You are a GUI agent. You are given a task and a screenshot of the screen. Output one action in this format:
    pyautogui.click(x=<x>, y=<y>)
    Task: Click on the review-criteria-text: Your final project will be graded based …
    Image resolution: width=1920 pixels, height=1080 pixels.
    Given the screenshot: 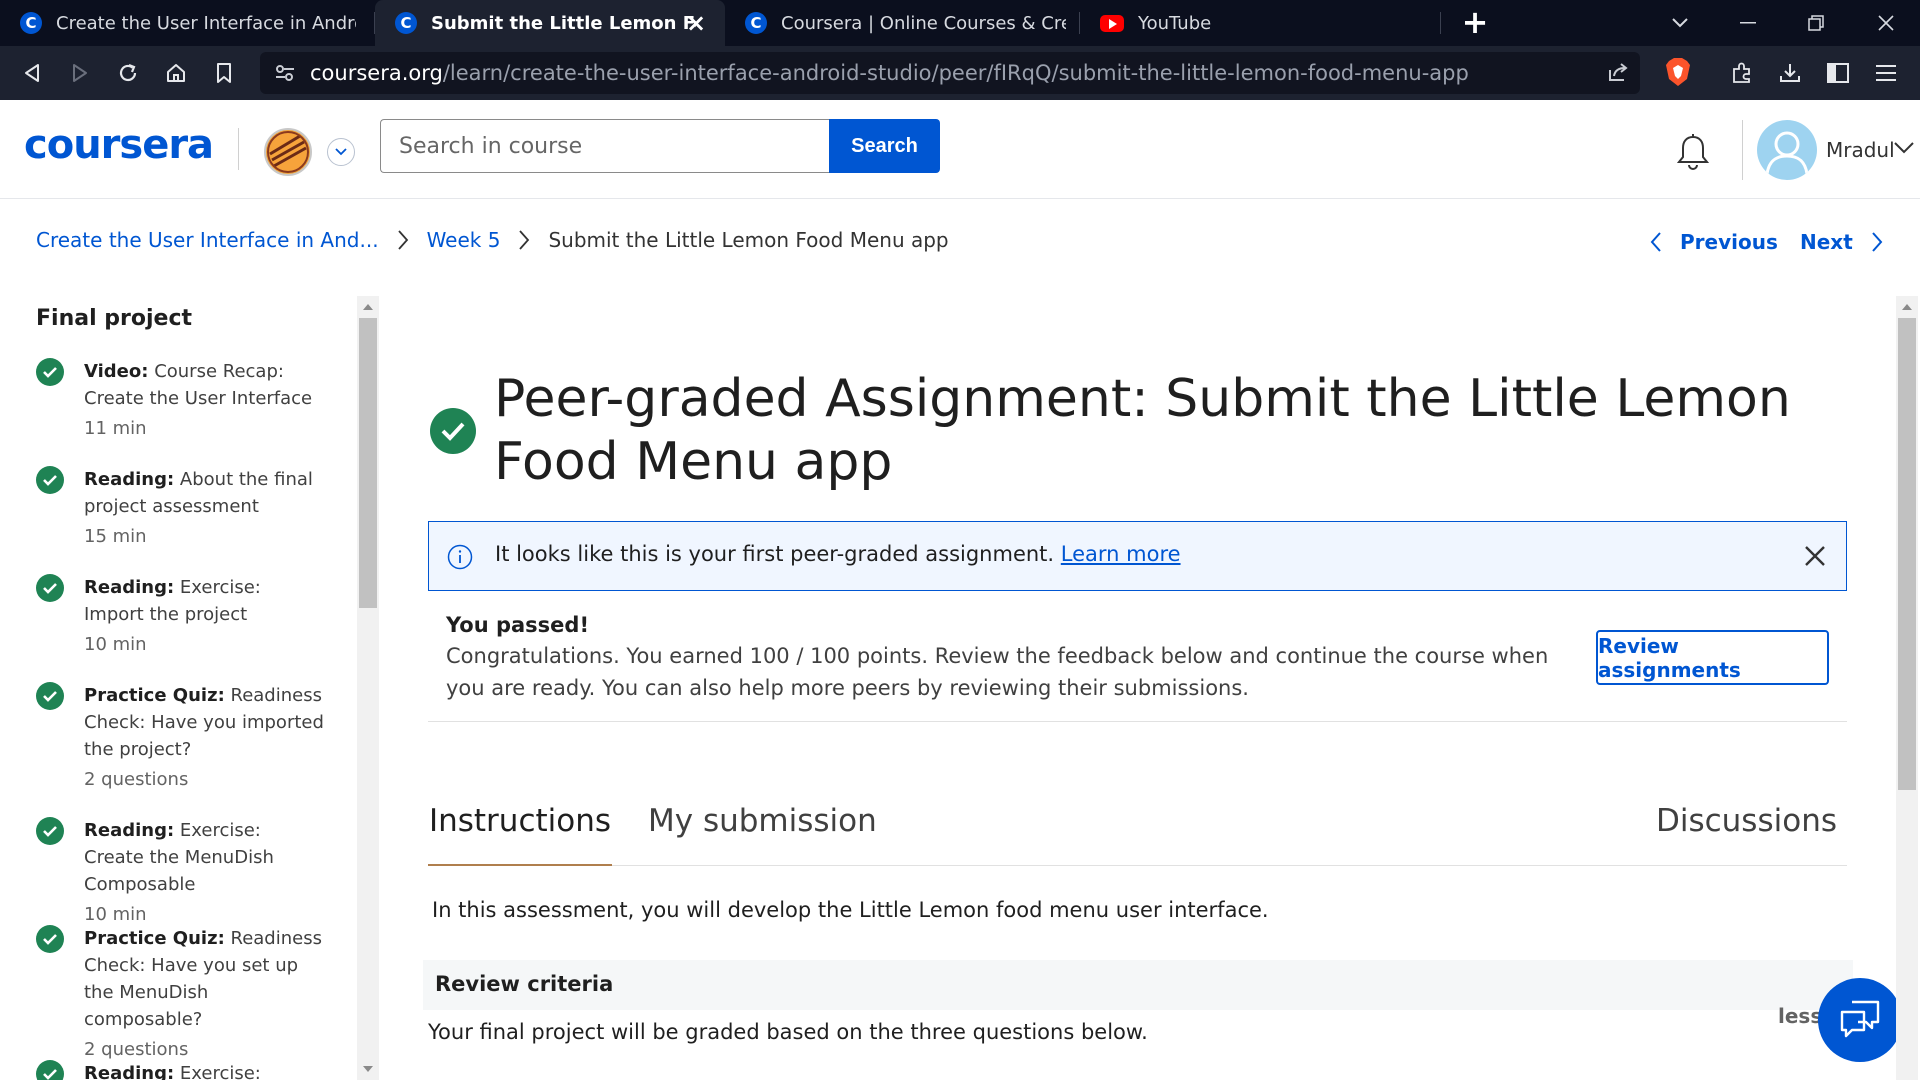 What is the action you would take?
    pyautogui.click(x=788, y=1032)
    